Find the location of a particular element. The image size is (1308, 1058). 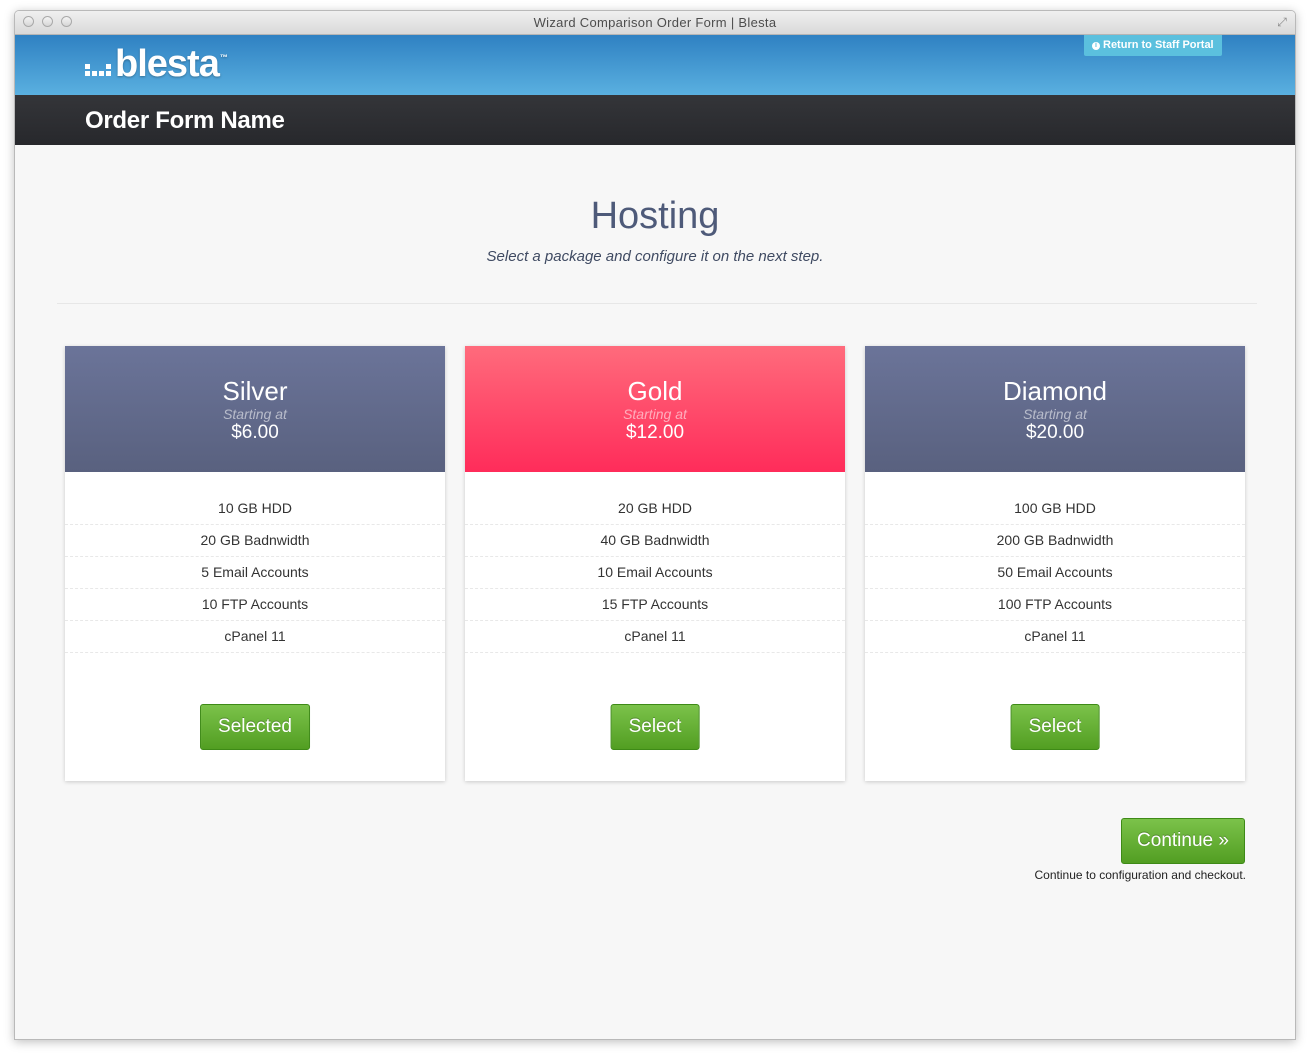

plan-header: Gold Starting at $12.00 is located at coordinates (655, 409).